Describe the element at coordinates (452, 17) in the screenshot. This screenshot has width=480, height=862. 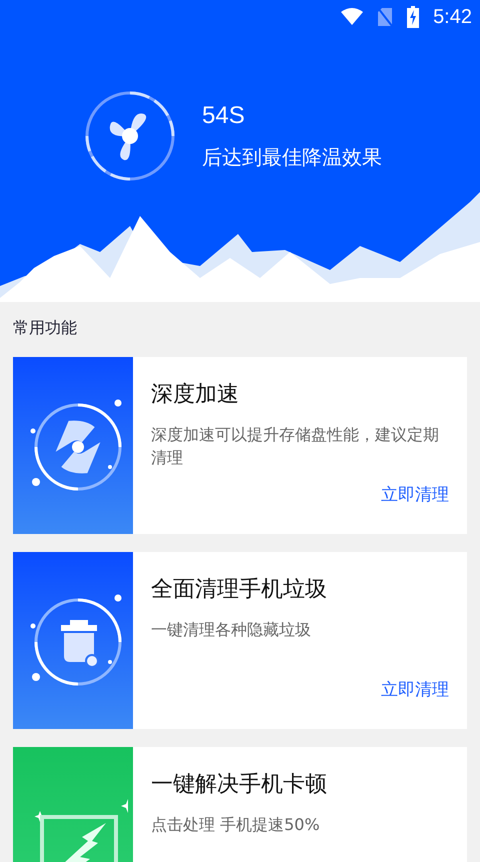
I see `status-time: 5:42` at that location.